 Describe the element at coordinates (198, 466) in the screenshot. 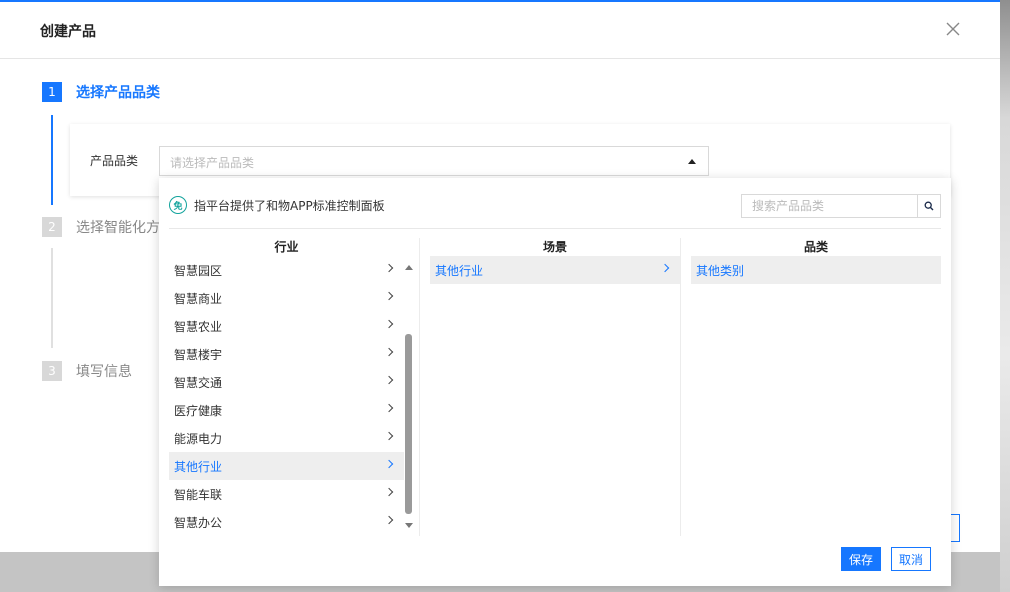

I see `industry-item-label: 其他行业` at that location.